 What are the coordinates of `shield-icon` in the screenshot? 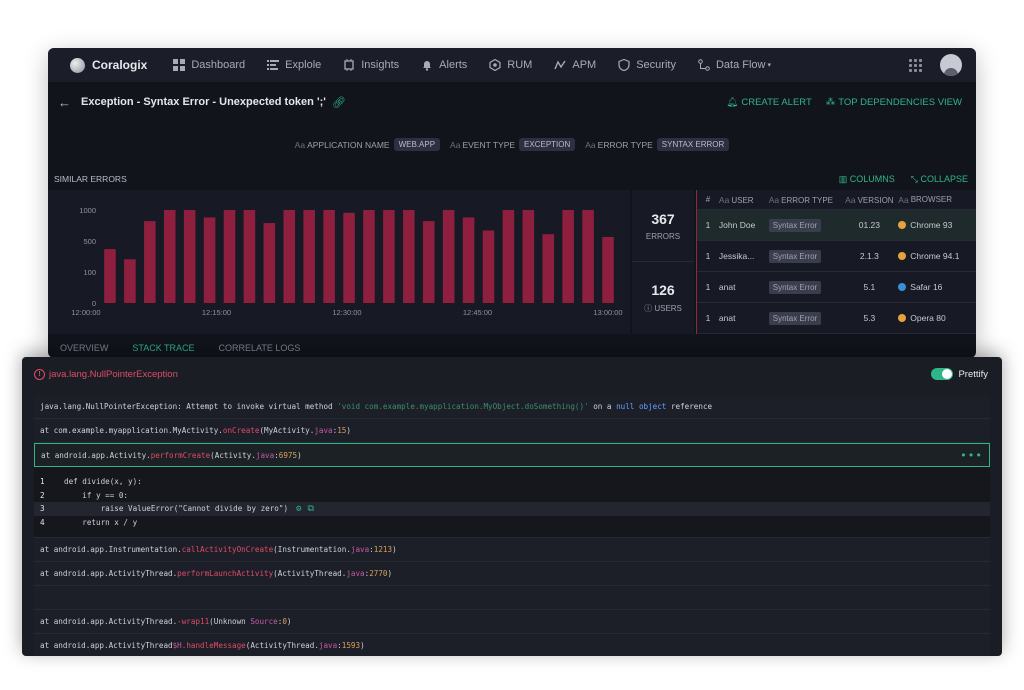 It's located at (624, 65).